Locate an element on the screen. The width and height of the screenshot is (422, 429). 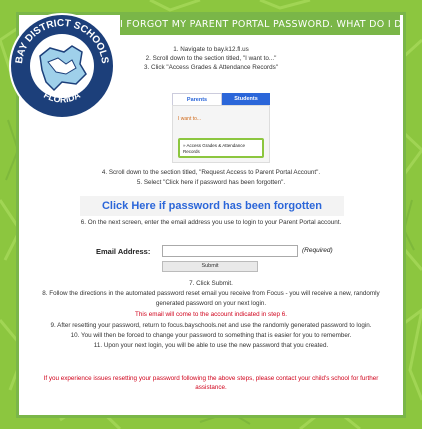
footer-line-2: assistance. is located at coordinates (211, 387).